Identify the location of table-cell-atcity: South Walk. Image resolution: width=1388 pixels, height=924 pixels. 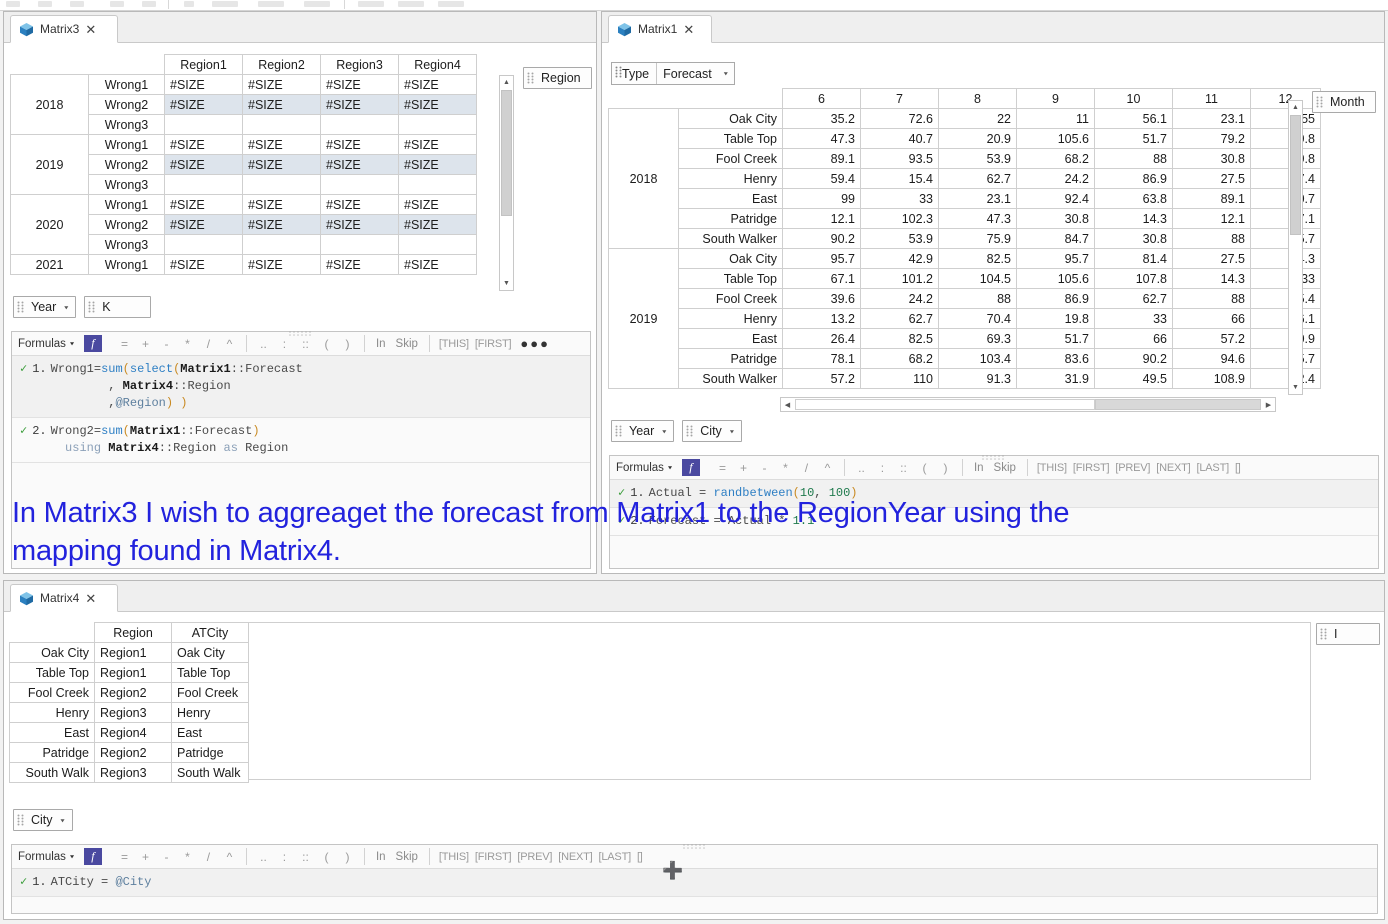
(210, 772).